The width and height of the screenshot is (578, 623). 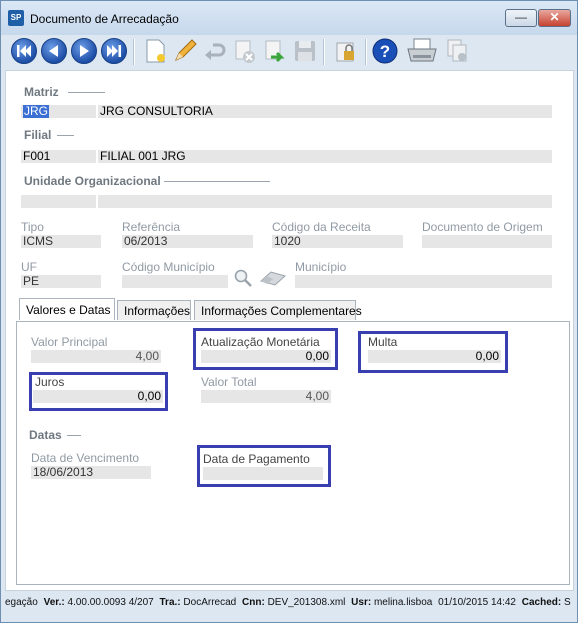 What do you see at coordinates (21, 602) in the screenshot?
I see `status-nav: egação` at bounding box center [21, 602].